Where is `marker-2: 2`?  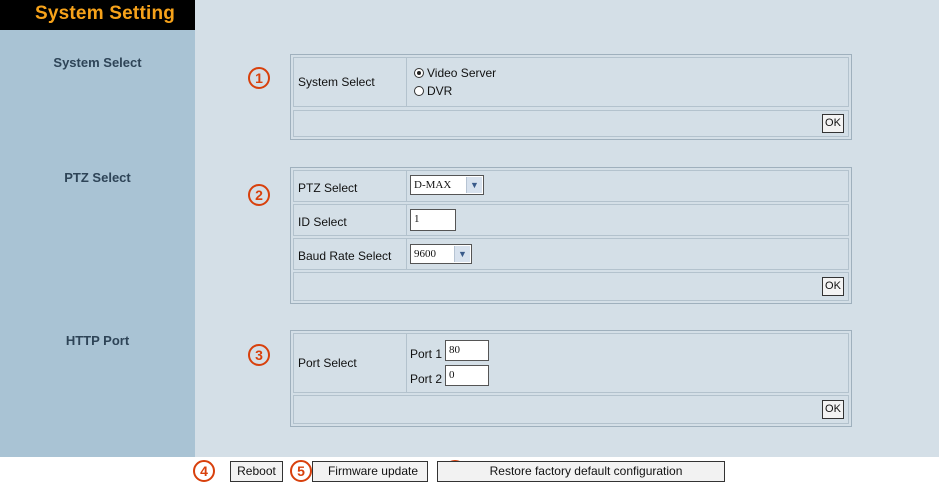
marker-2: 2 is located at coordinates (259, 195).